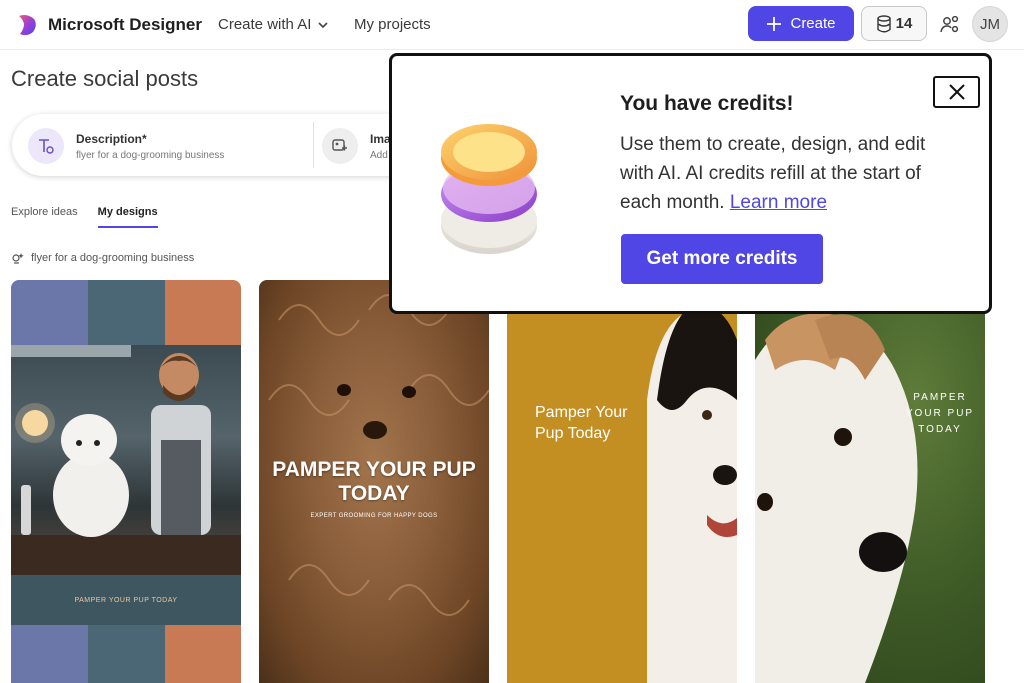 This screenshot has width=1024, height=683. I want to click on image-field-value: Add, so click(379, 155).